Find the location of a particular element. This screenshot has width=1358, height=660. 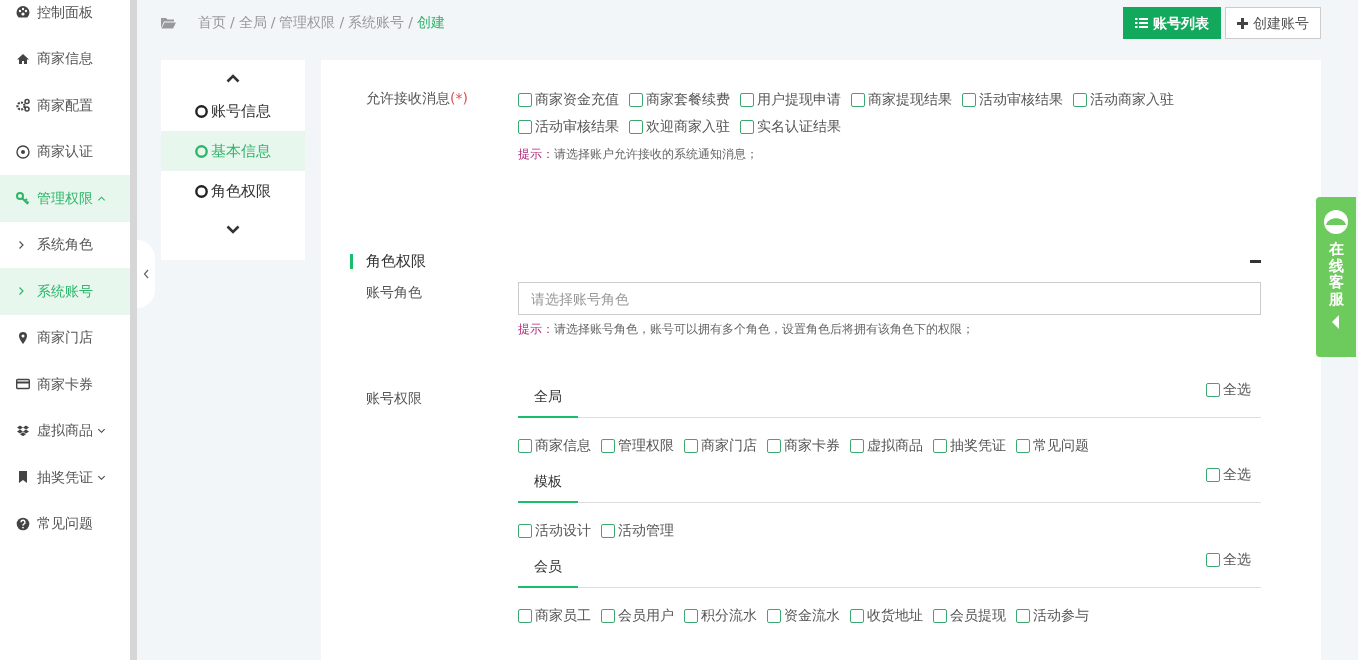

question-icon is located at coordinates (23, 523).